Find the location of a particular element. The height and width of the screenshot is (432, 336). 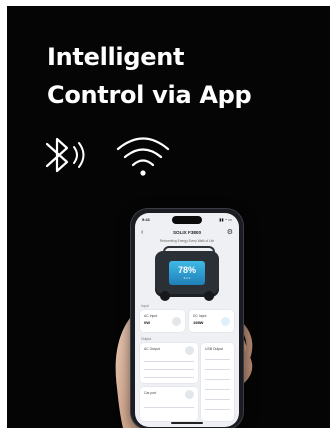

ac-input-card: AC Input 0W is located at coordinates (162, 321).